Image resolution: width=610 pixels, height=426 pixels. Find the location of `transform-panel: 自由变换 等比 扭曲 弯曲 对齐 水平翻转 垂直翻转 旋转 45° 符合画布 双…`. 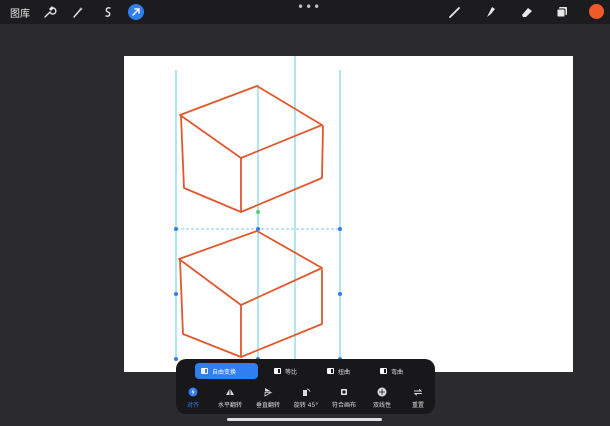

transform-panel: 自由变换 等比 扭曲 弯曲 对齐 水平翻转 垂直翻转 旋转 45° 符合画布 双… is located at coordinates (305, 386).